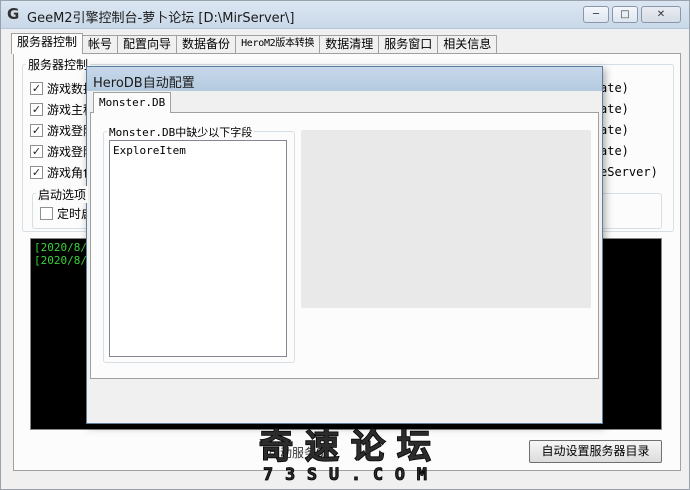  Describe the element at coordinates (62, 194) in the screenshot. I see `startup-options-label: 启动选项` at that location.